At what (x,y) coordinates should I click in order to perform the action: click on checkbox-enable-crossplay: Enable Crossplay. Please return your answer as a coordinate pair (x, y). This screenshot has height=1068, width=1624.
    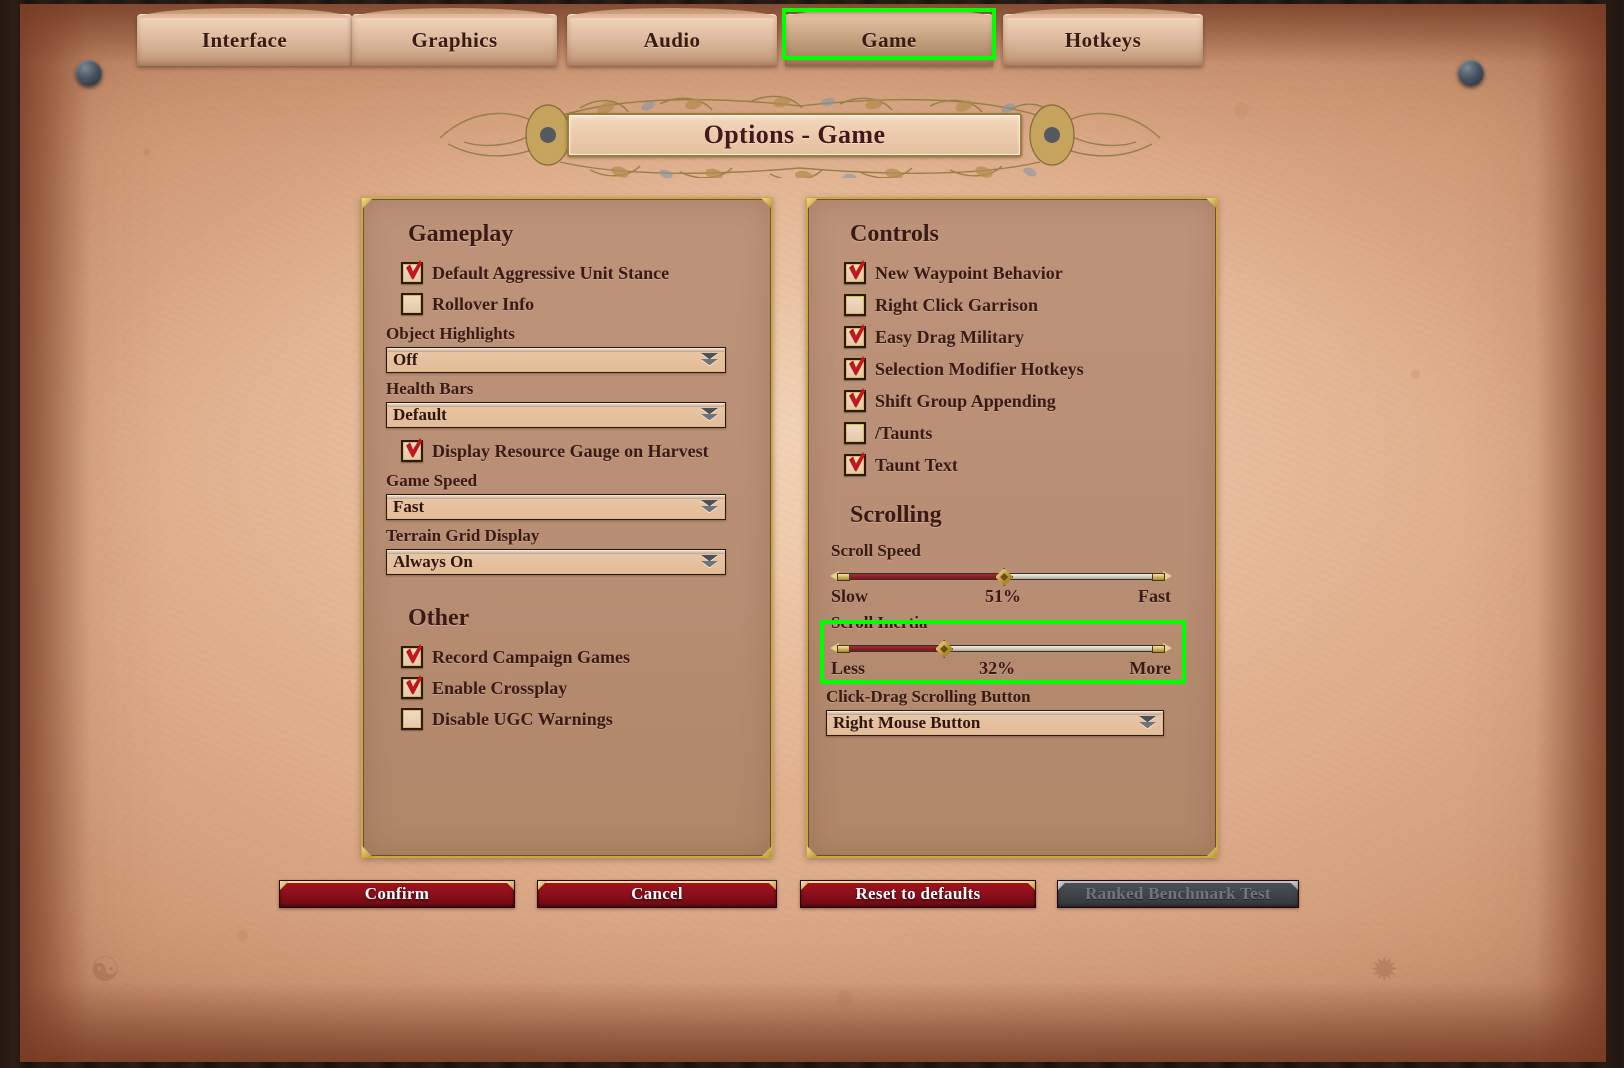
    Looking at the image, I should click on (577, 688).